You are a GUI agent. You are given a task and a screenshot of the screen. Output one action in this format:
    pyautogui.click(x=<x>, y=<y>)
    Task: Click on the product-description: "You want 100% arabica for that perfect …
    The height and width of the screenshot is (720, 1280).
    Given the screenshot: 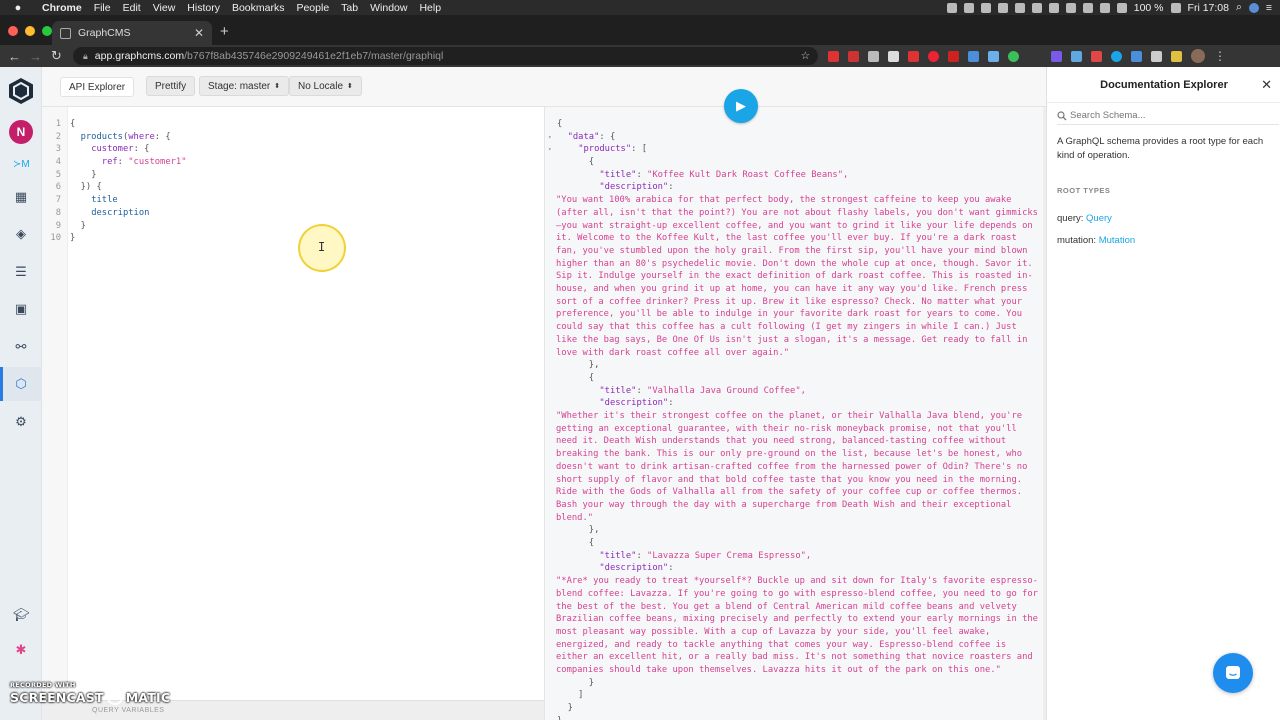 What is the action you would take?
    pyautogui.click(x=797, y=276)
    